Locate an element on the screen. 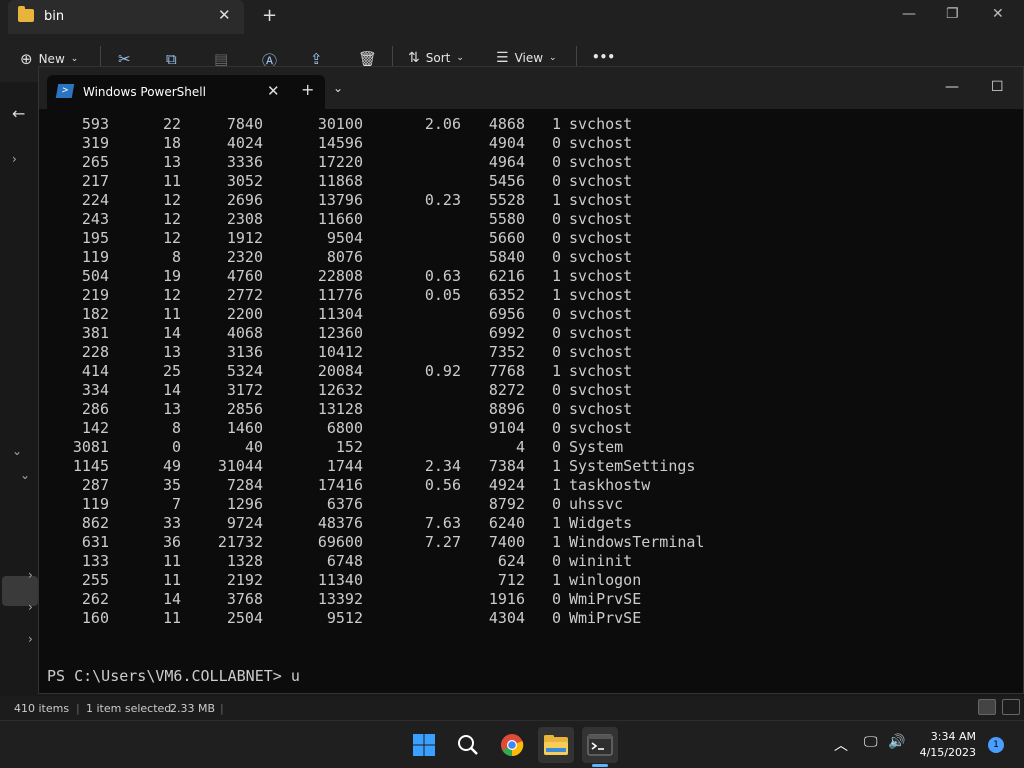 The image size is (1024, 768). process-cell: 4760 is located at coordinates (244, 276).